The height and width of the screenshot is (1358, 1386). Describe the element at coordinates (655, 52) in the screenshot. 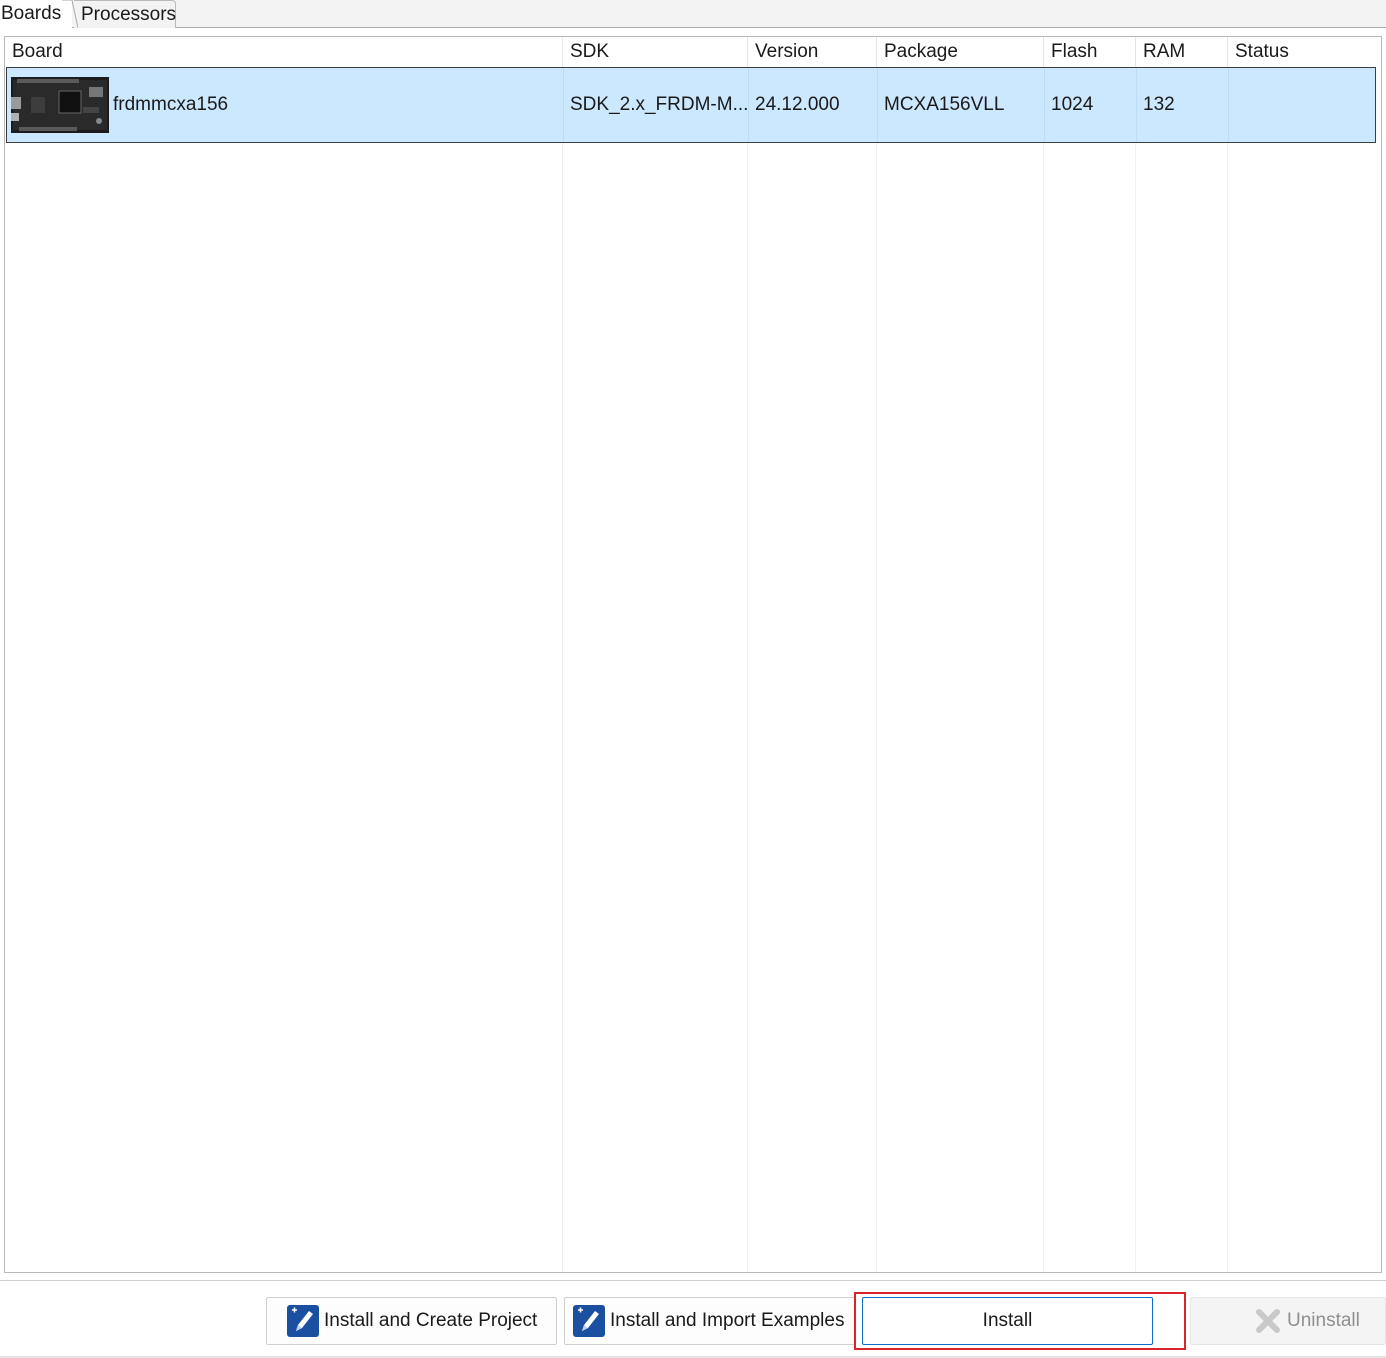

I see `column-header-sdk: SDK` at that location.